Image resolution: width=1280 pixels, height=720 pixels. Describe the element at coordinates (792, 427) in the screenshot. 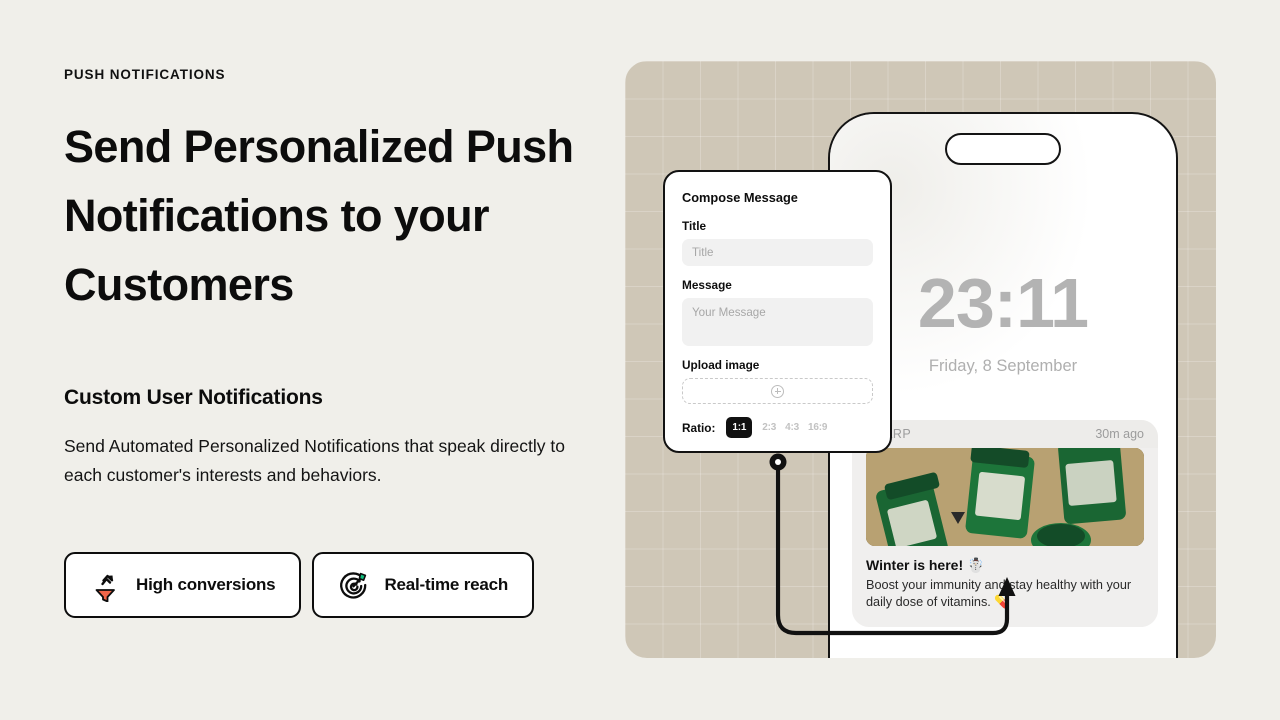

I see `ratio-option-4-3: 4:3` at that location.